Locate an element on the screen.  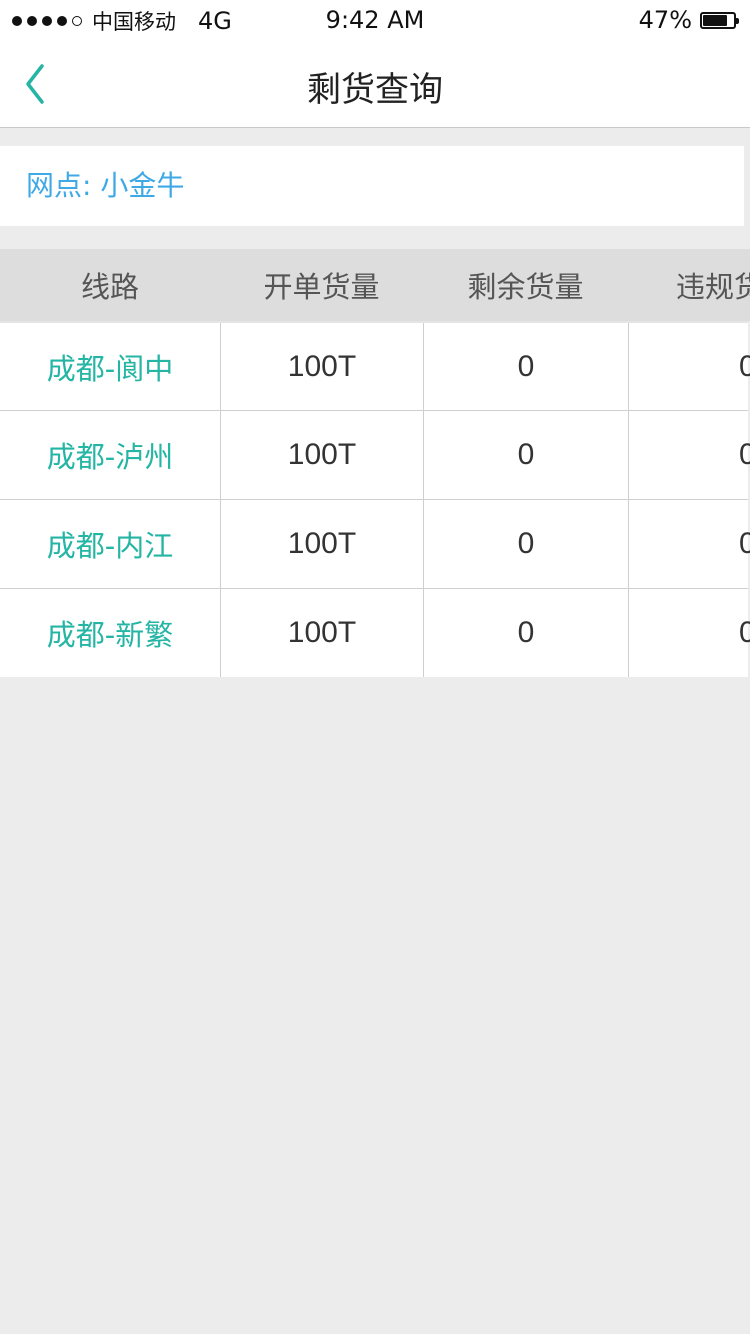
battery-percent: 47% is located at coordinates (665, 20).